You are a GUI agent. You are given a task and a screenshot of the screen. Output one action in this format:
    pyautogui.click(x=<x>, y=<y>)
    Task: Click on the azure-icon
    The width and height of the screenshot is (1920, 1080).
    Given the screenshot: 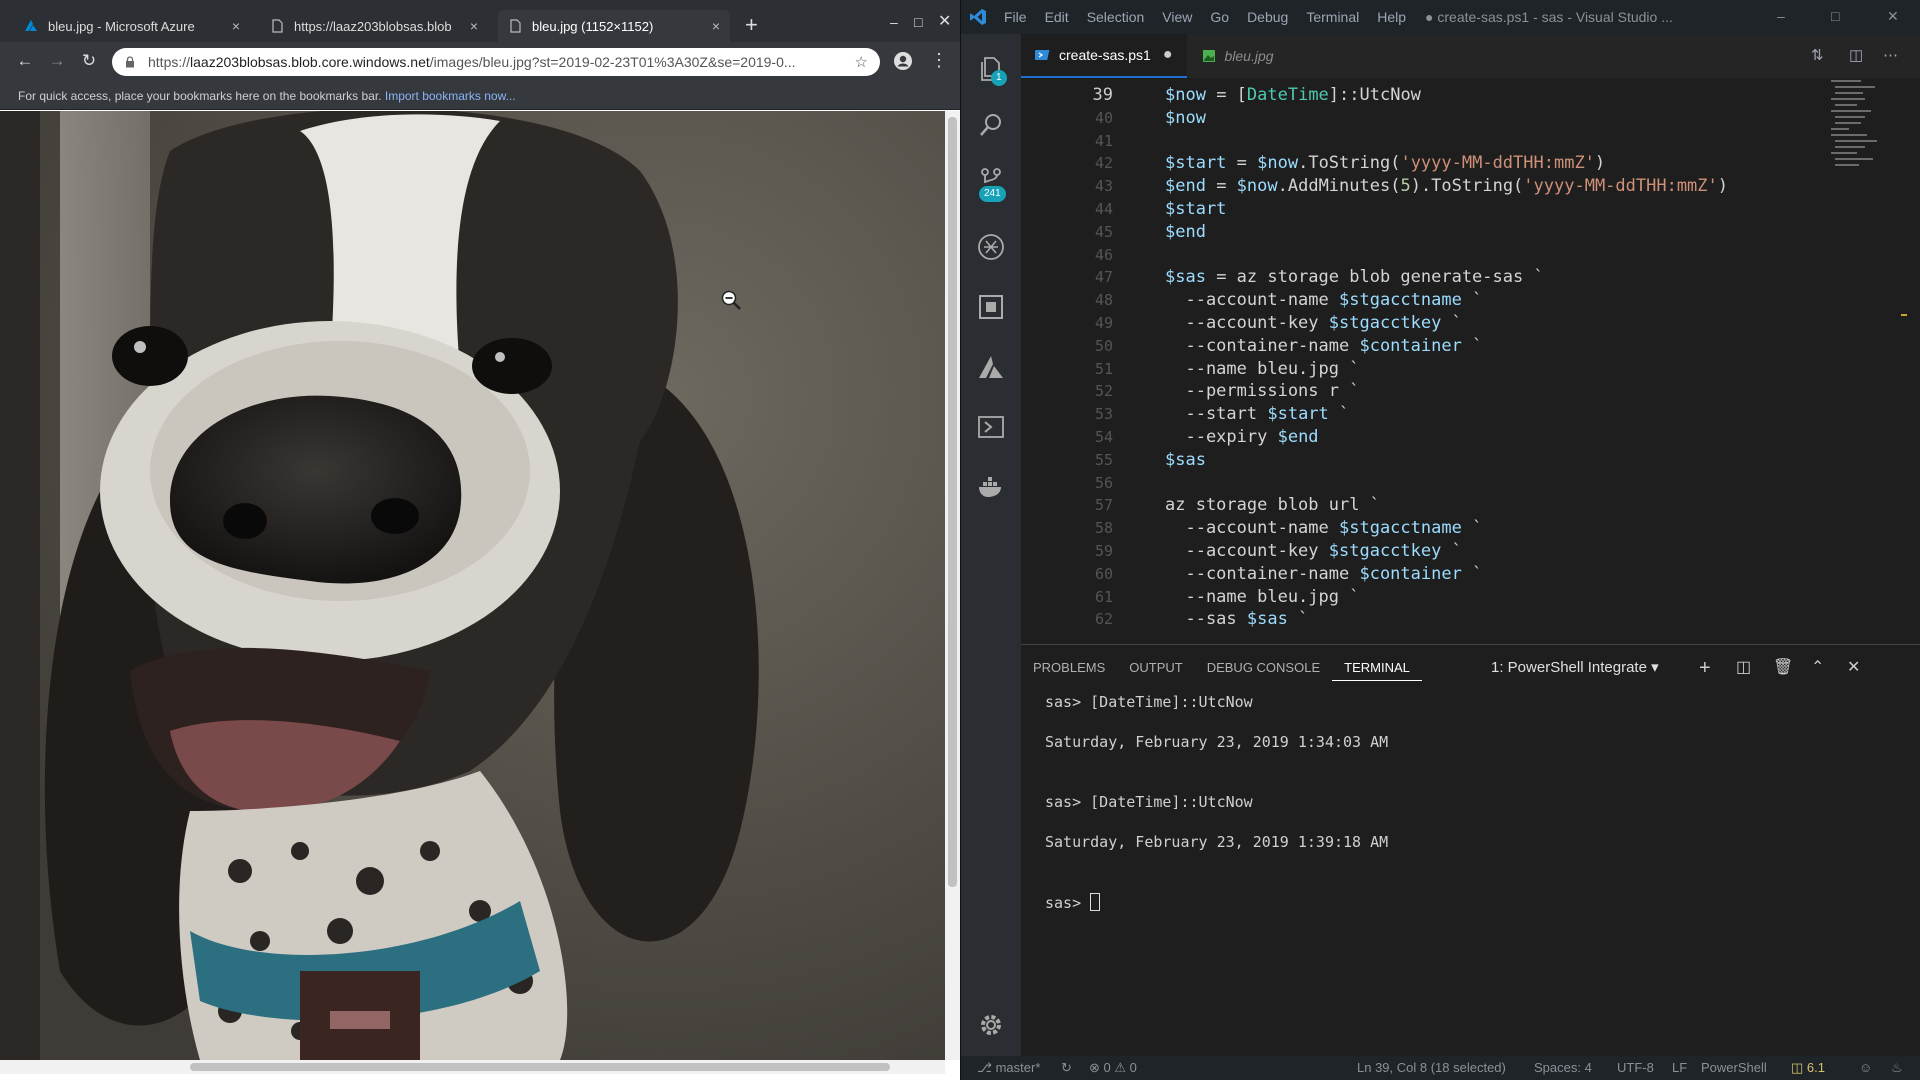 What is the action you would take?
    pyautogui.click(x=991, y=367)
    